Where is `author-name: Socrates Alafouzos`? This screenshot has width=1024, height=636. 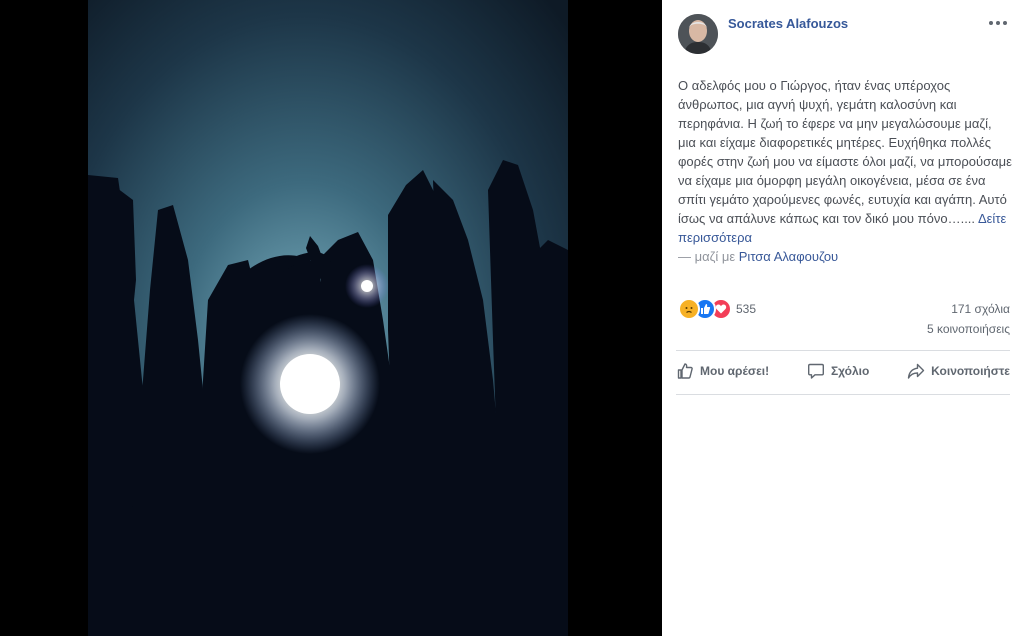
author-name: Socrates Alafouzos is located at coordinates (788, 23).